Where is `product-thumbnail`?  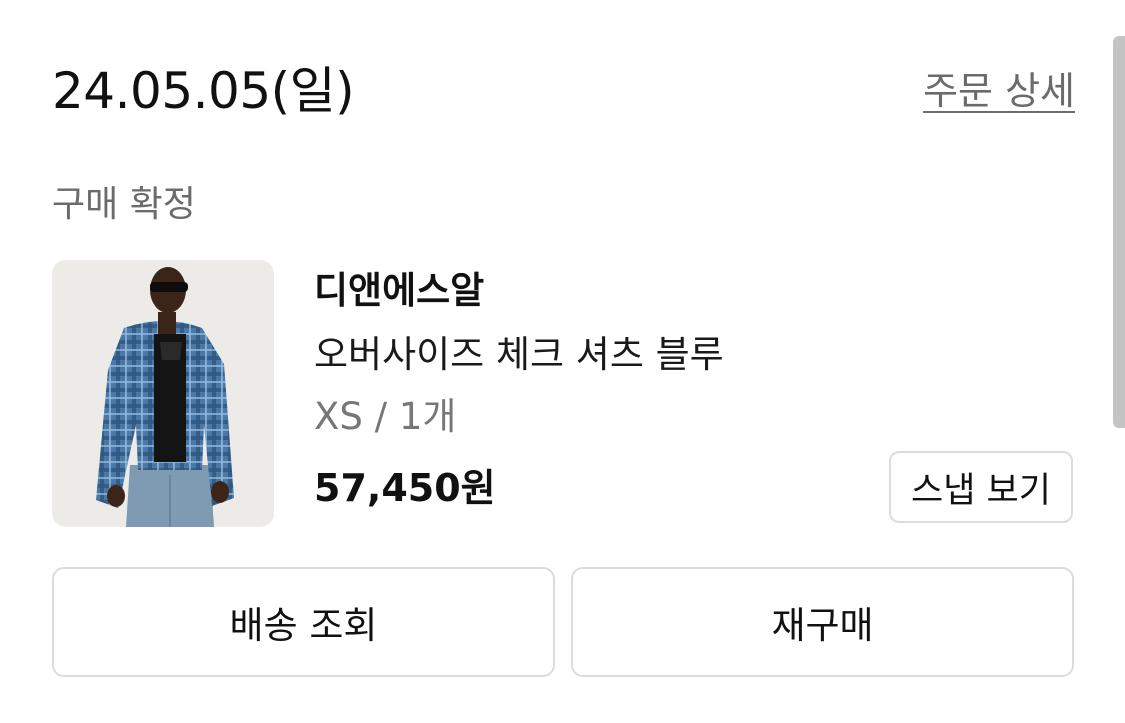 product-thumbnail is located at coordinates (163, 393).